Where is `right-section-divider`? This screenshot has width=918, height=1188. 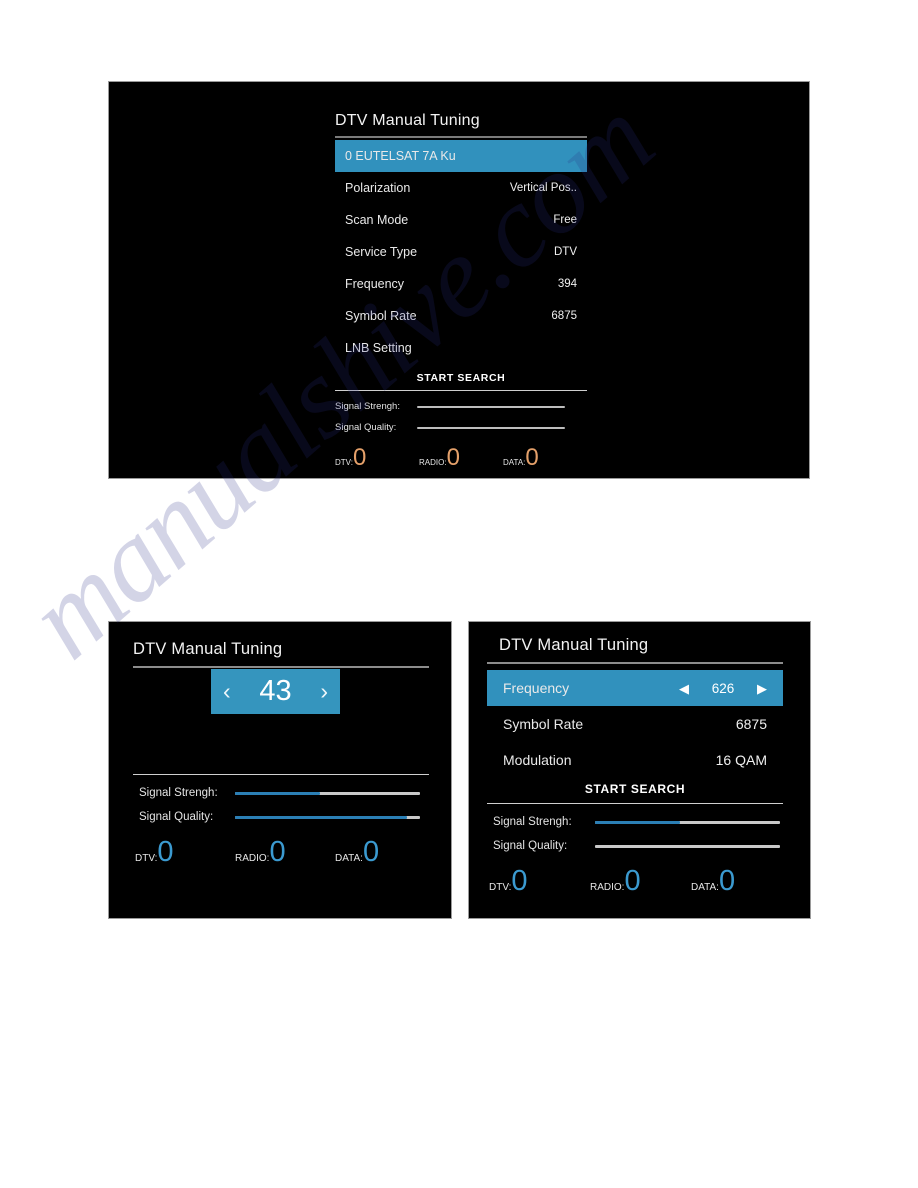
right-section-divider is located at coordinates (635, 803).